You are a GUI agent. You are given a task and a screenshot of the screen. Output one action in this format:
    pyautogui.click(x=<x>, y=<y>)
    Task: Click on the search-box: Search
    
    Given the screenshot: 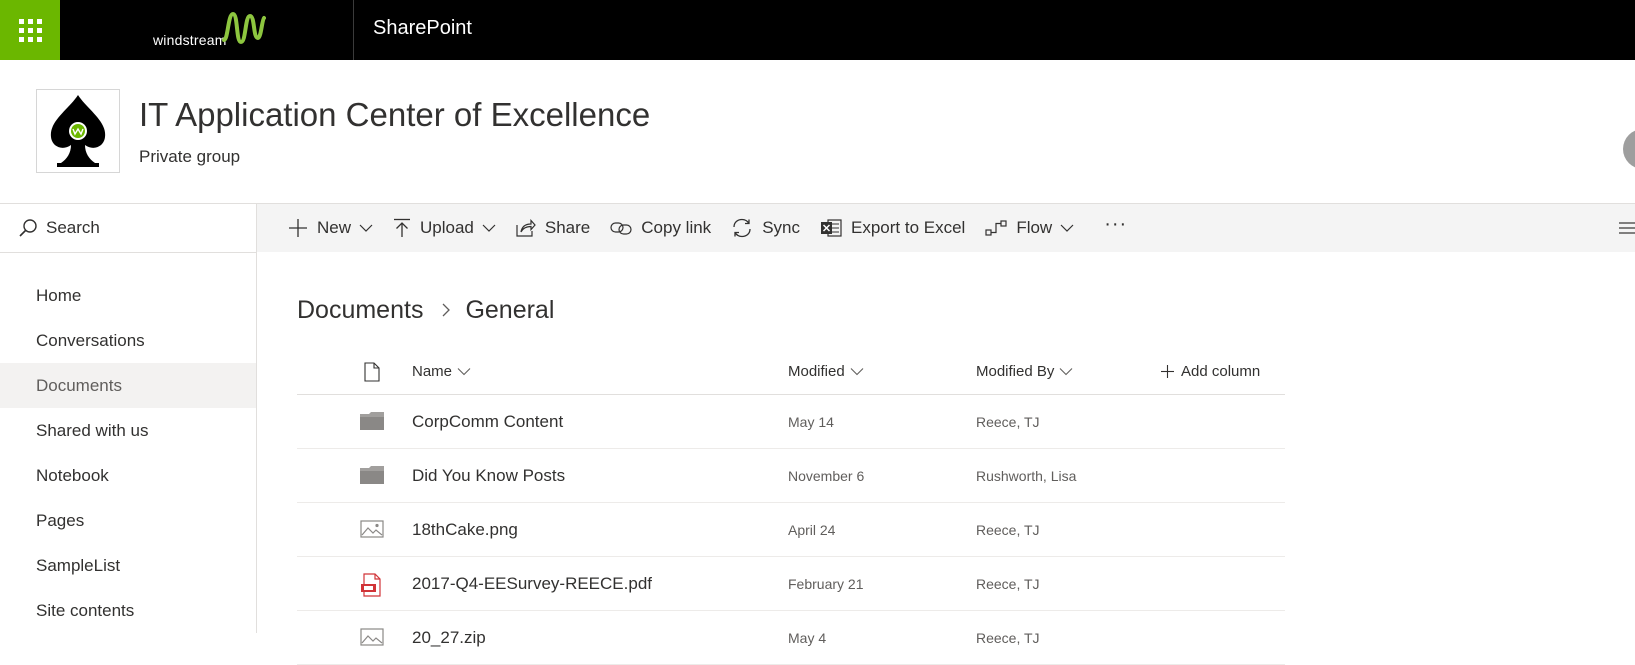 What is the action you would take?
    pyautogui.click(x=128, y=228)
    